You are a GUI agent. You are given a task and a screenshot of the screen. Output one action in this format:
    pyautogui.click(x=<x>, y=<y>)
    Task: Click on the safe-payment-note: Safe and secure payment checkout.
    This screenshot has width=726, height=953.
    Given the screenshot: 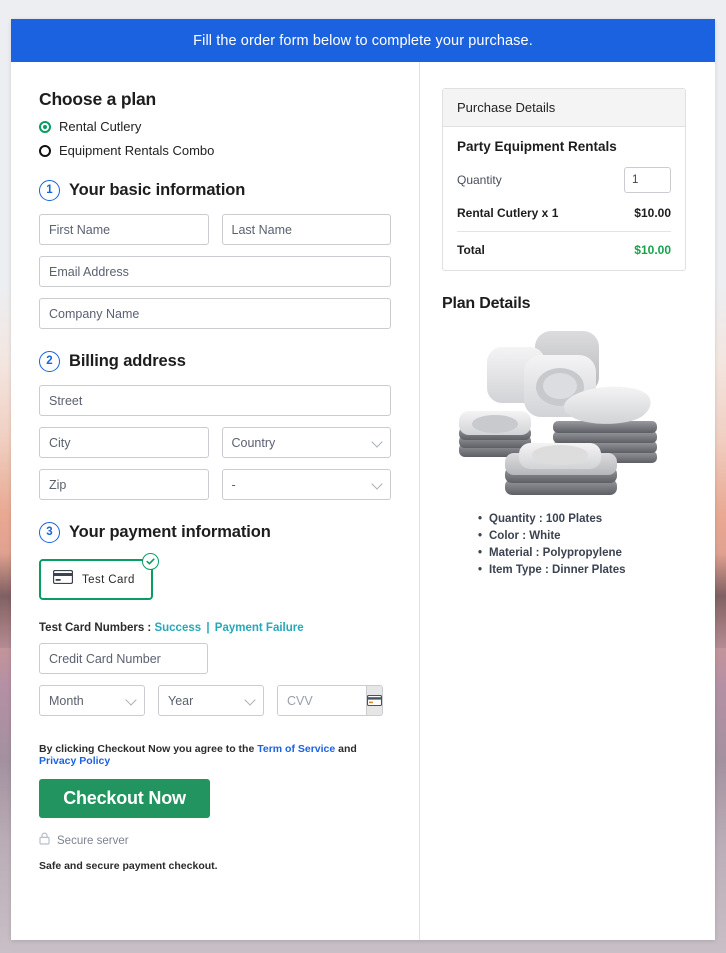 What is the action you would take?
    pyautogui.click(x=128, y=866)
    